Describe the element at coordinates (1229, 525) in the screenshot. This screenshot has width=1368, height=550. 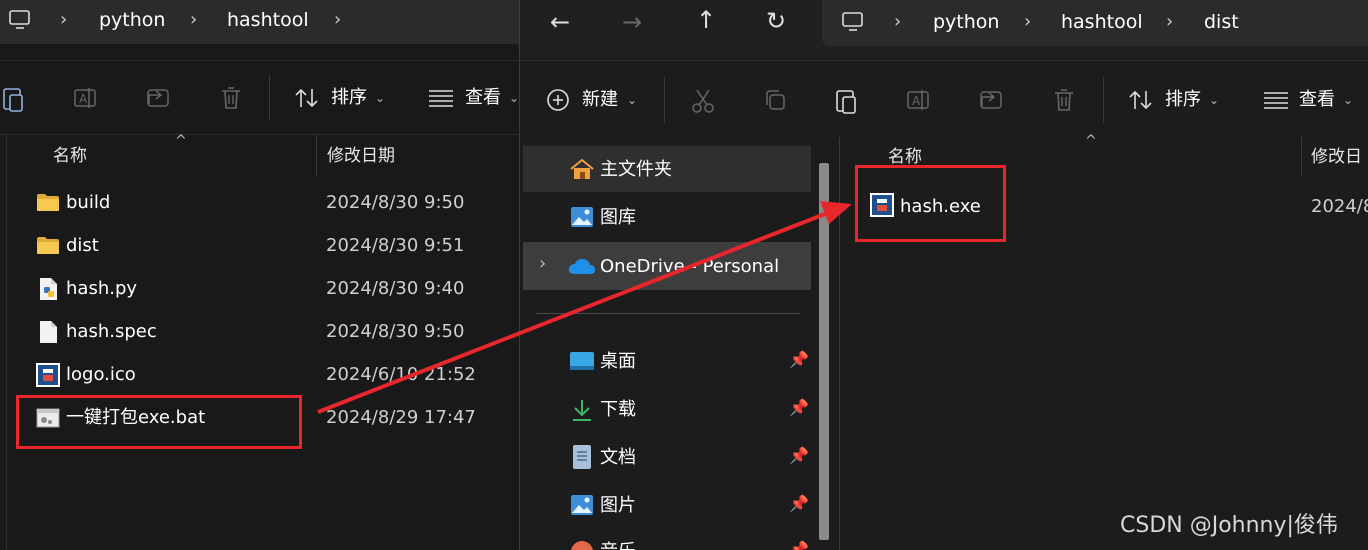
I see `watermark: CSDN @Johnny|俊伟` at that location.